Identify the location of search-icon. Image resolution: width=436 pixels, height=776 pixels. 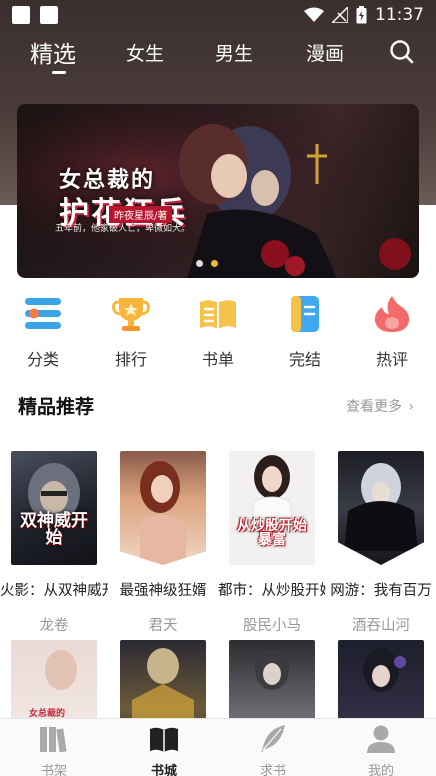
(402, 52).